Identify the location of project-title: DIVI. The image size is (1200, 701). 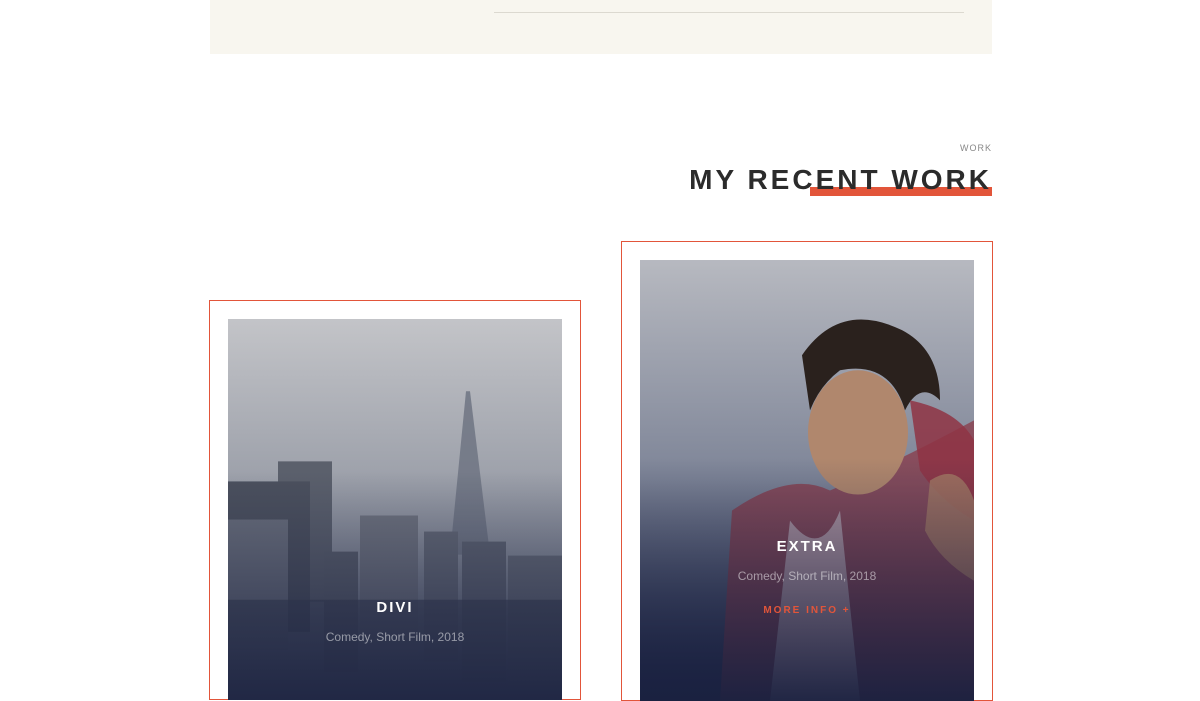
(395, 607).